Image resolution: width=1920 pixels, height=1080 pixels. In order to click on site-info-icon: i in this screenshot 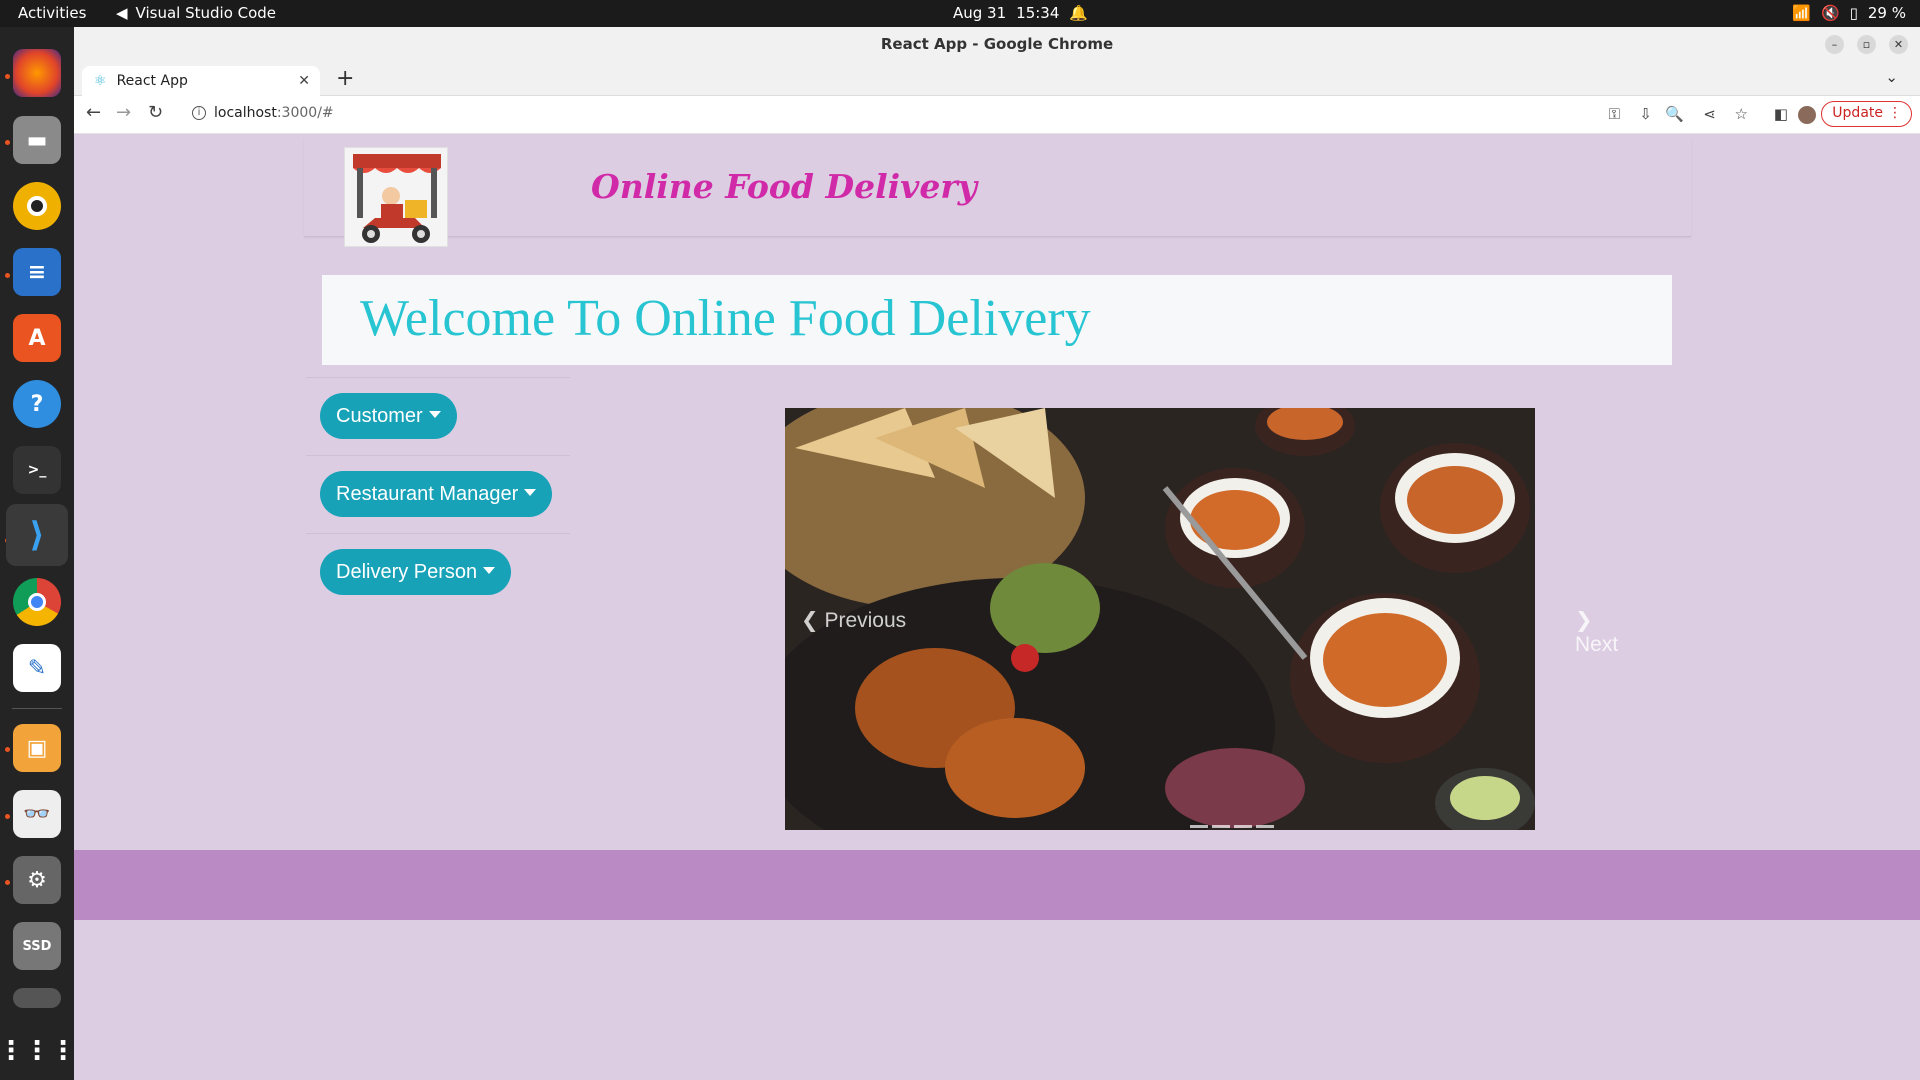, I will do `click(199, 113)`.